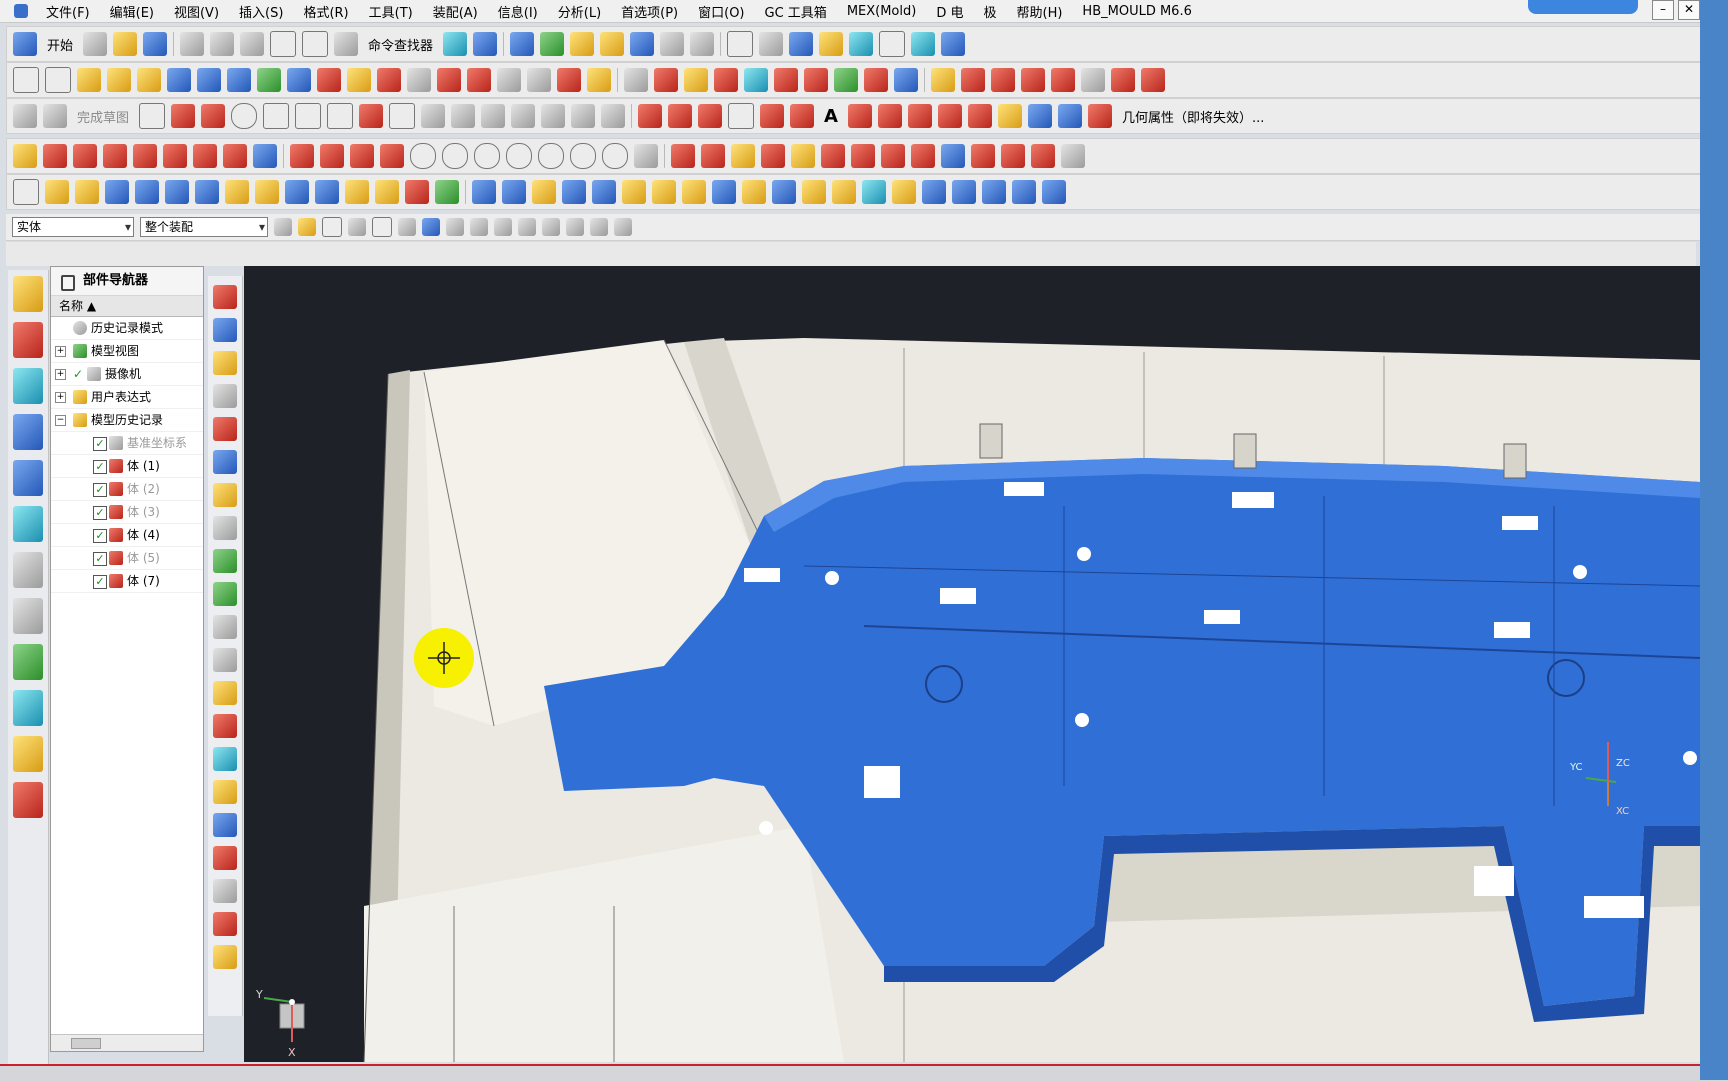 The width and height of the screenshot is (1728, 1082). I want to click on cavity-layout-icon, so click(743, 156).